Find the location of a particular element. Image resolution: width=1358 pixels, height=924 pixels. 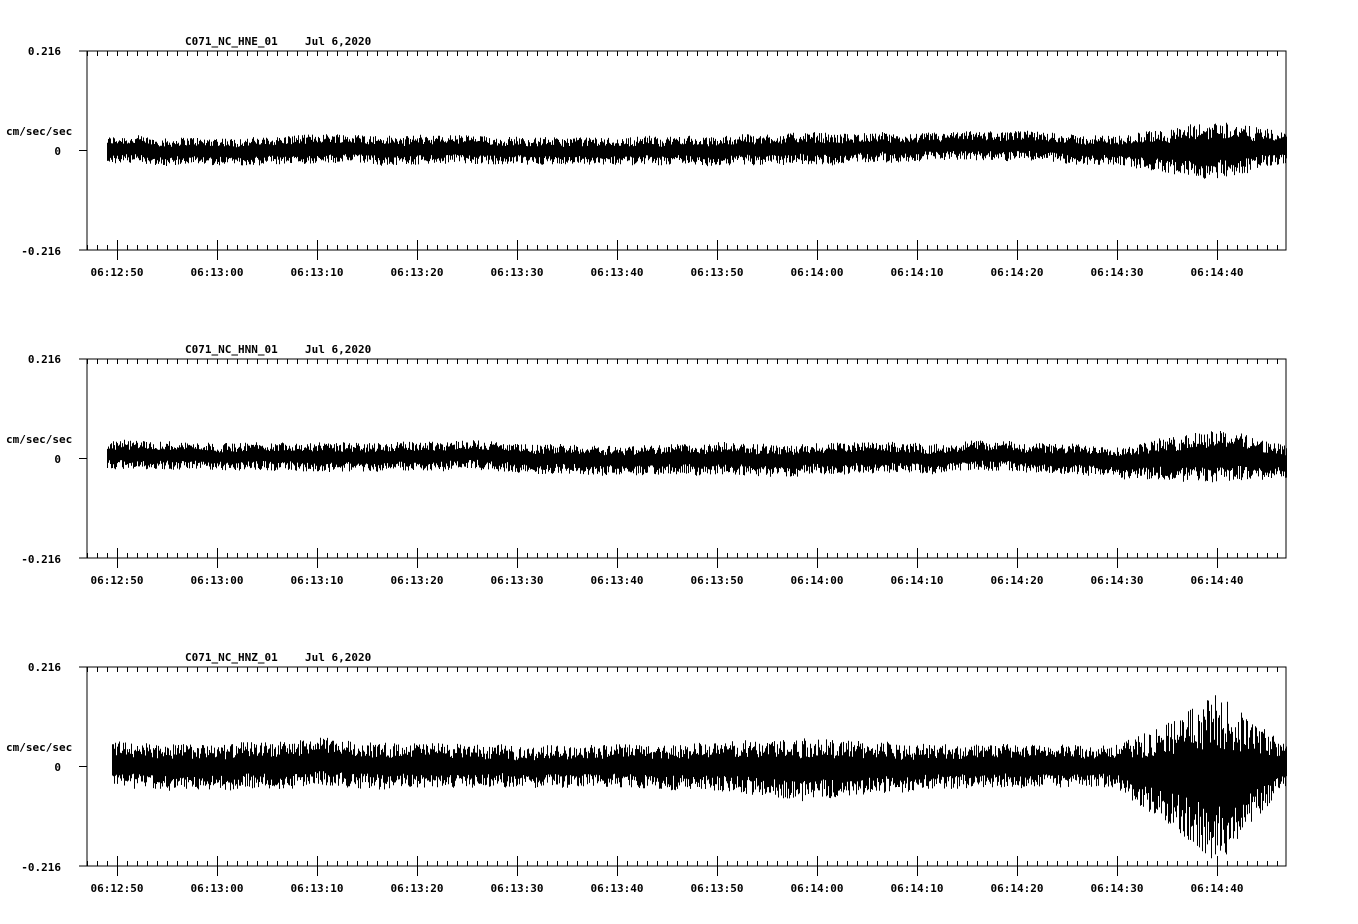

panel-title: C071_NC_HNN_01 is located at coordinates (231, 349).